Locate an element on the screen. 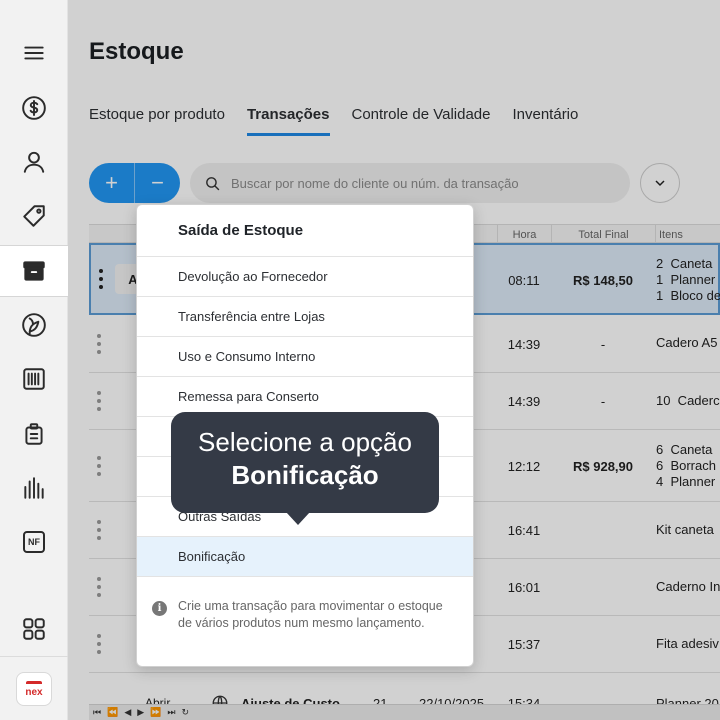  menu-item-bonificacao: Bonificação is located at coordinates (305, 556).